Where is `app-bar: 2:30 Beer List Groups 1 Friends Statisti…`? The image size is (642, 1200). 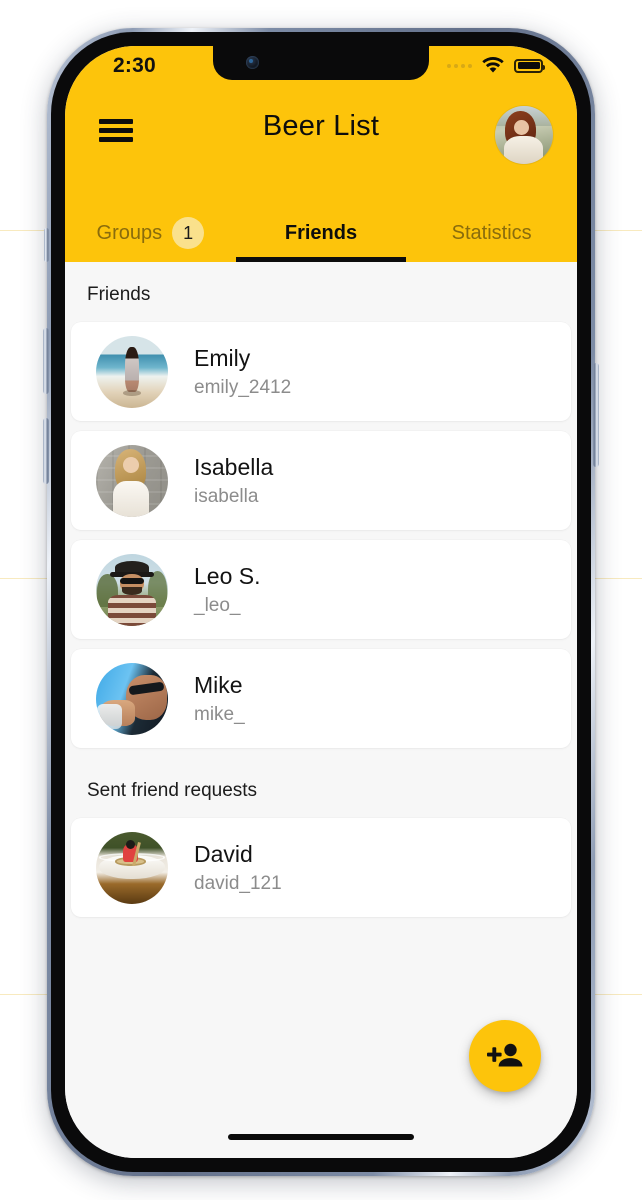
app-bar: 2:30 Beer List Groups 1 Friends Statisti… is located at coordinates (321, 154).